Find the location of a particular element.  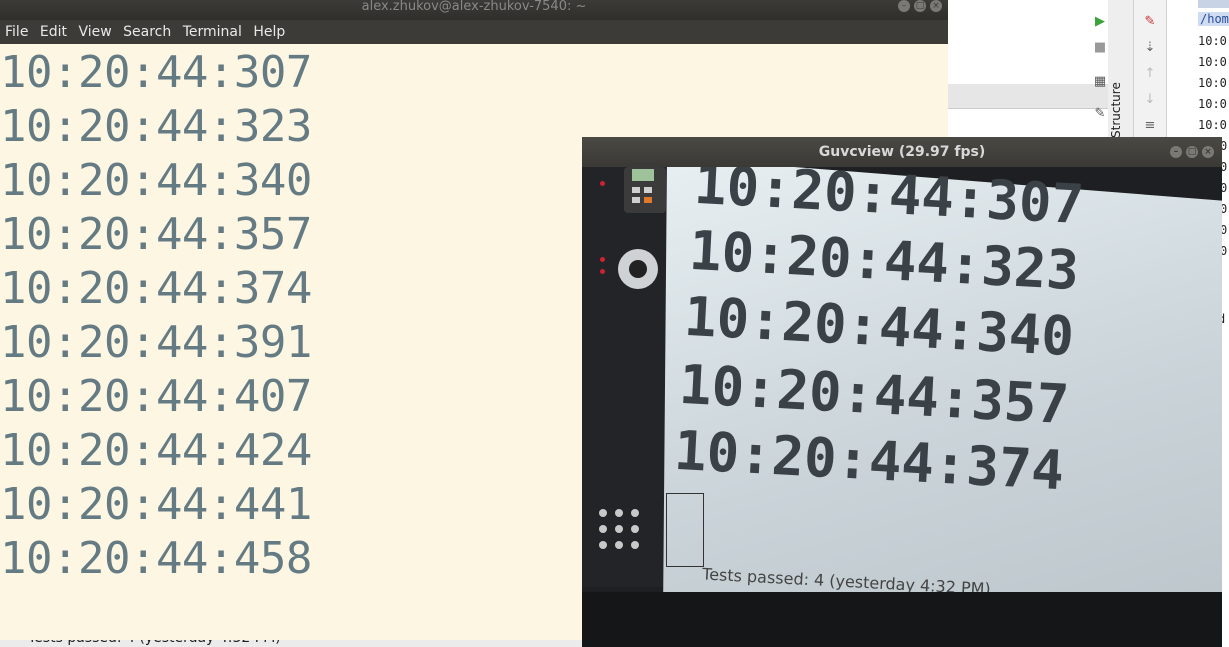

timestamp-line: 10:20:44:458 is located at coordinates (156, 558).